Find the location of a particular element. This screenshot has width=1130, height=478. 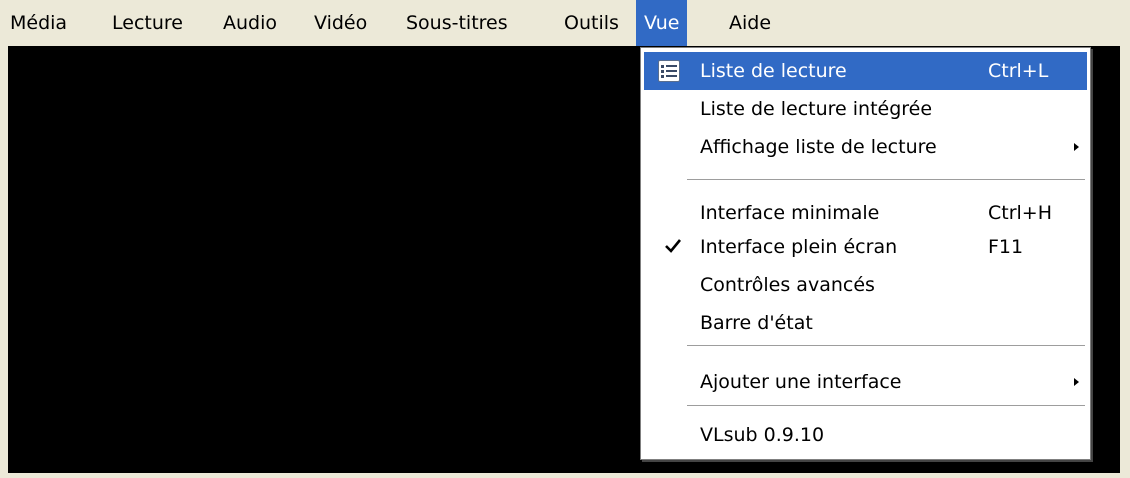

menu-outils: Outils is located at coordinates (591, 23).